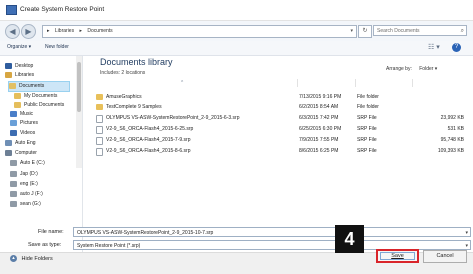 The width and height of the screenshot is (473, 274). I want to click on file-date: 6/2/2015 8:54 AM, so click(319, 107).